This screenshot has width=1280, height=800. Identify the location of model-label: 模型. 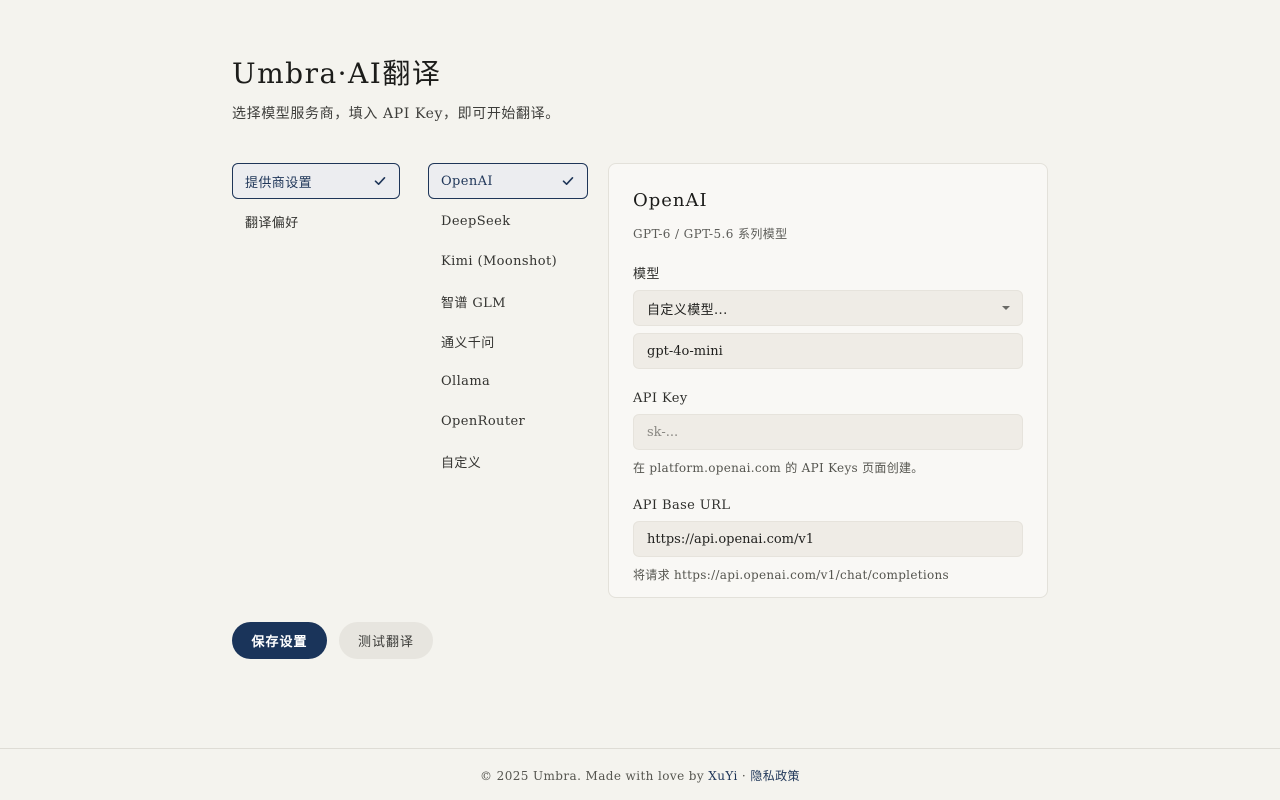
(646, 274).